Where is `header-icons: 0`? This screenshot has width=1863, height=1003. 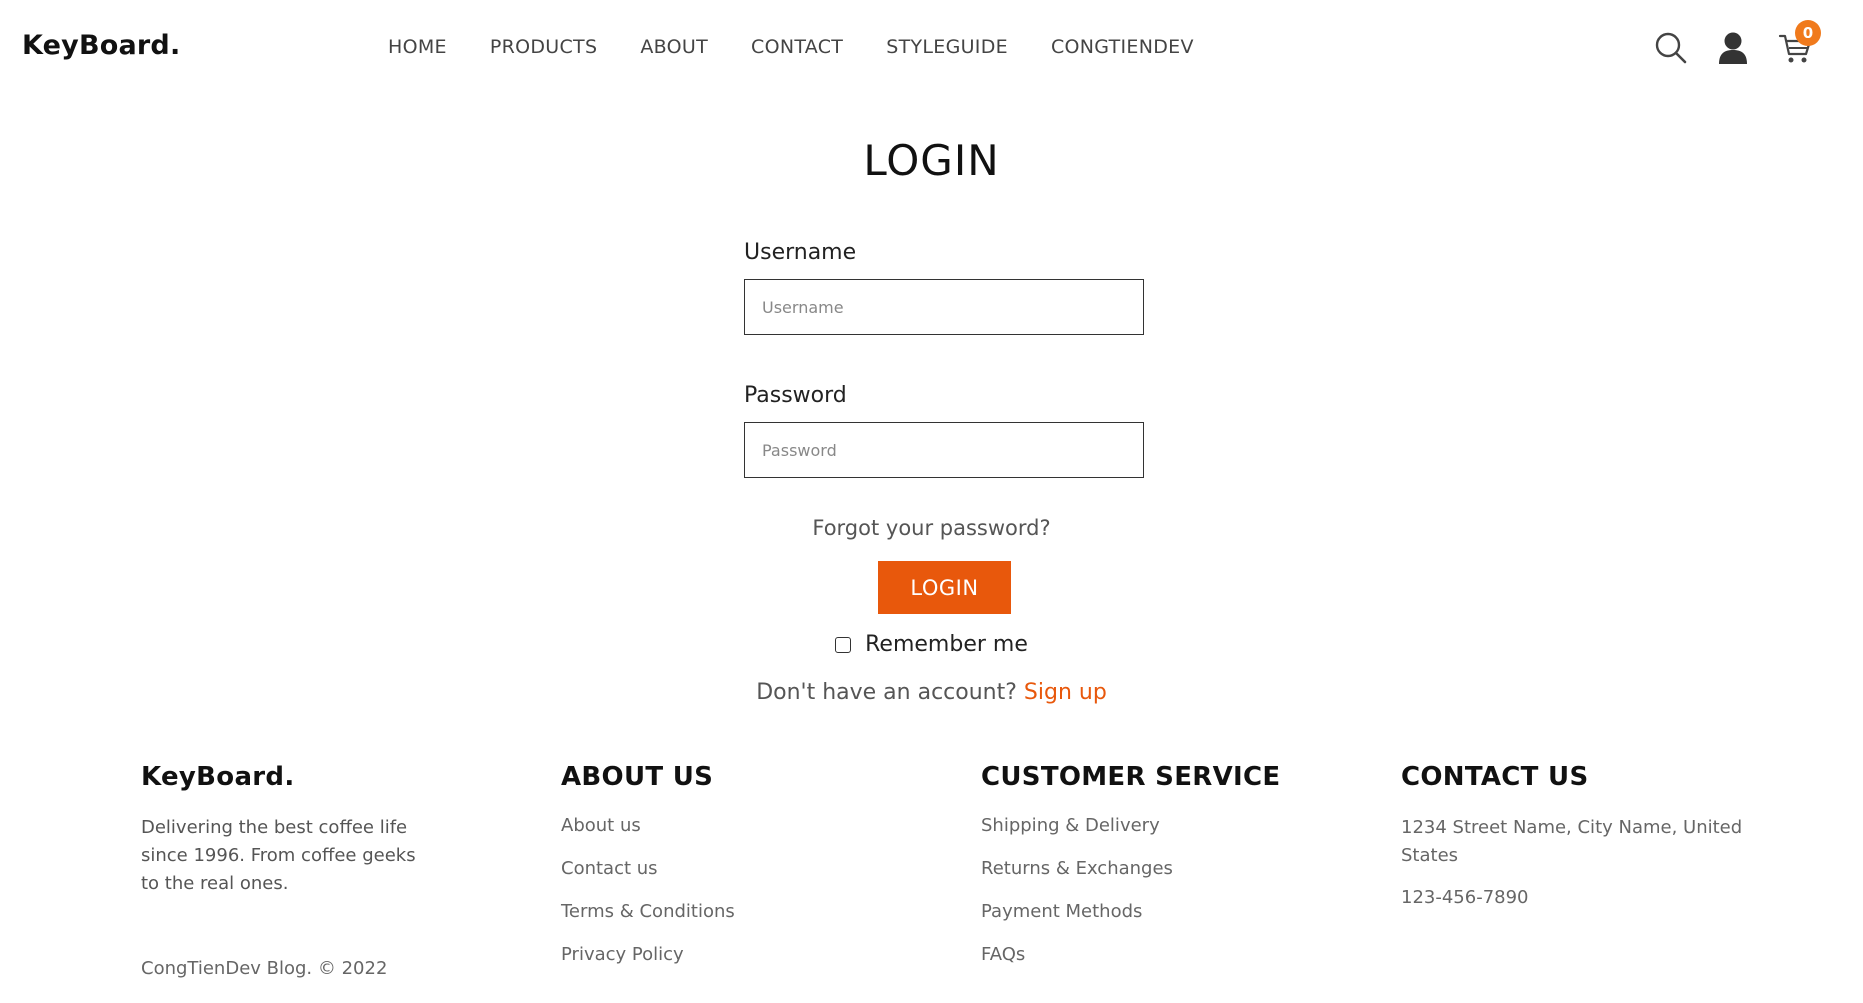 header-icons: 0 is located at coordinates (1725, 44).